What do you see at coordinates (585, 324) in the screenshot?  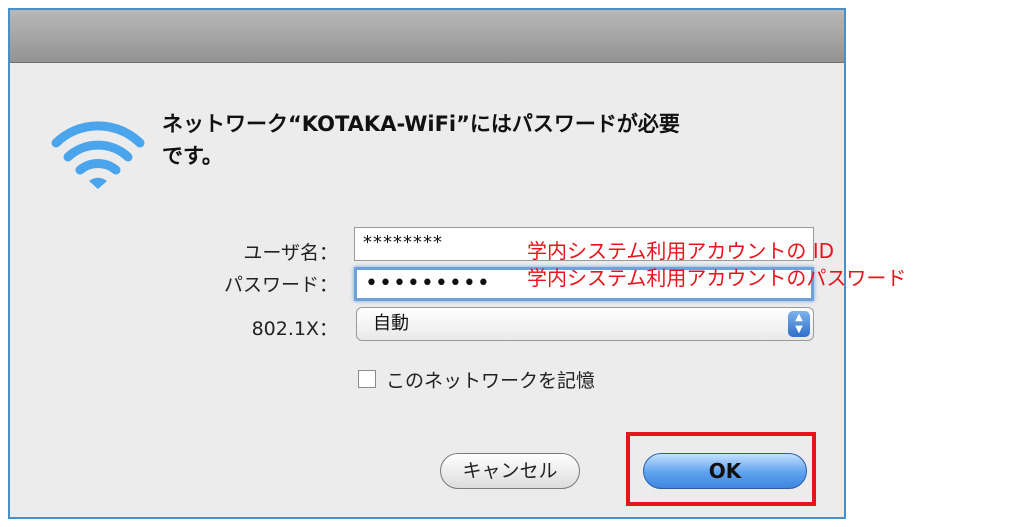 I see `dot1x-select: 自動 ▲ ▼` at bounding box center [585, 324].